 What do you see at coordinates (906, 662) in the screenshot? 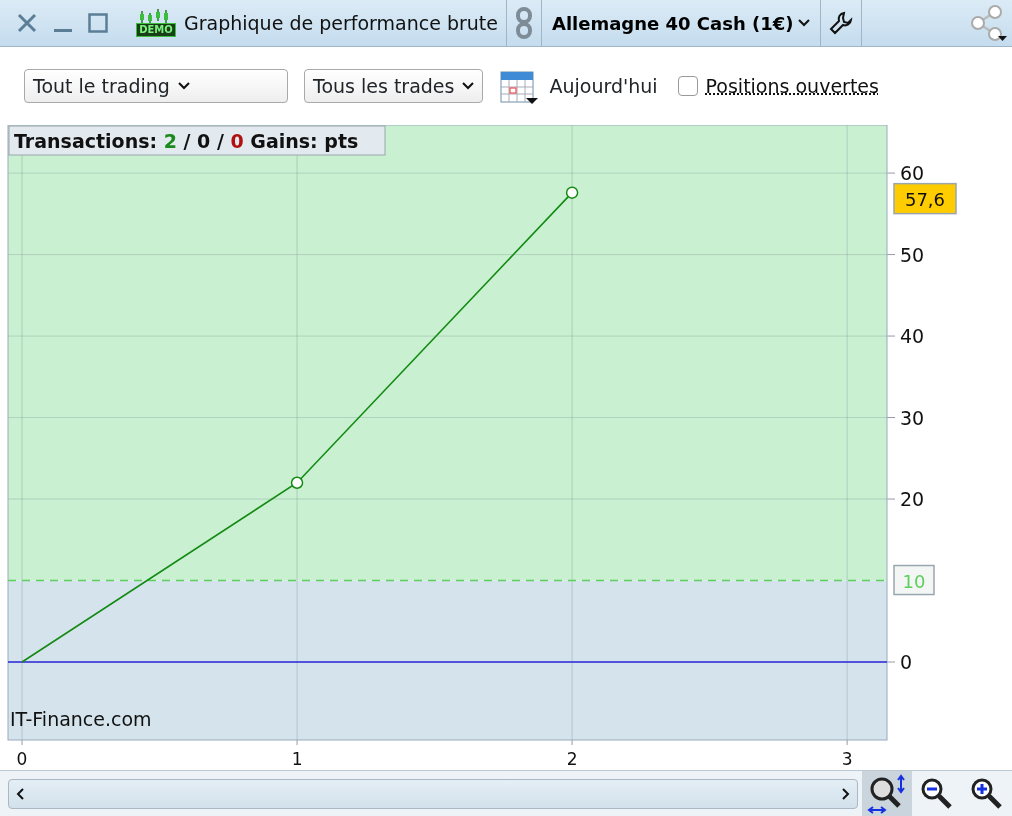
I see `y-tick-label: 0` at bounding box center [906, 662].